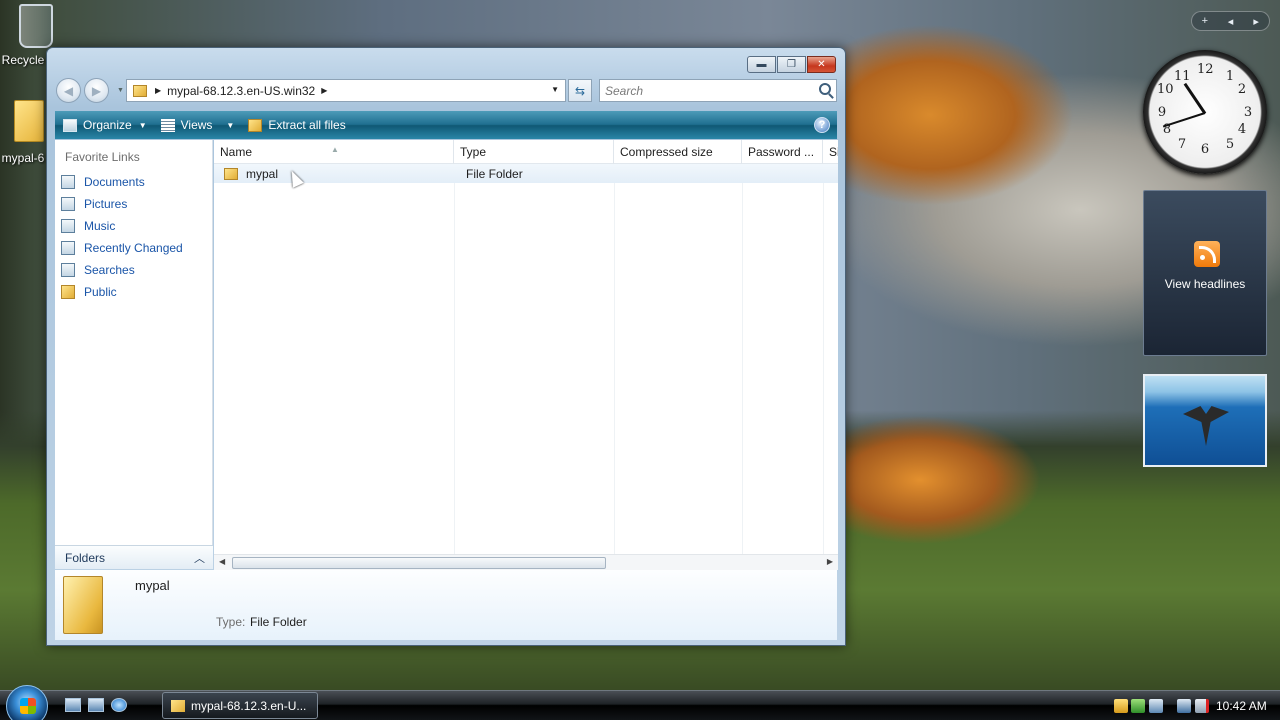 The image size is (1280, 720). I want to click on sort-up-icon: ▲, so click(335, 149).